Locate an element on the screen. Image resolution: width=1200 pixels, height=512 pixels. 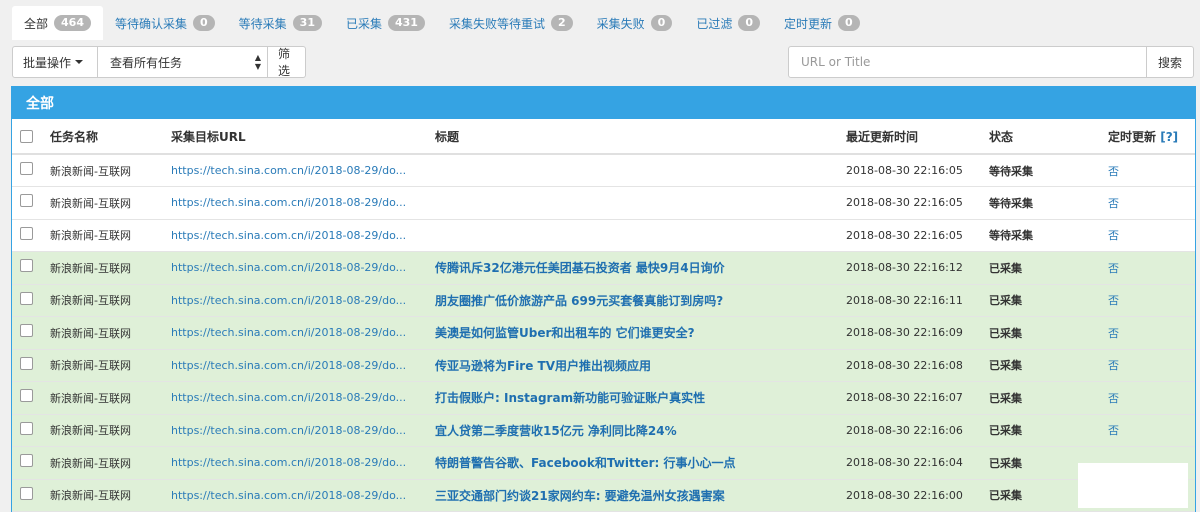
tab-label: 已过滤 is located at coordinates (714, 23).